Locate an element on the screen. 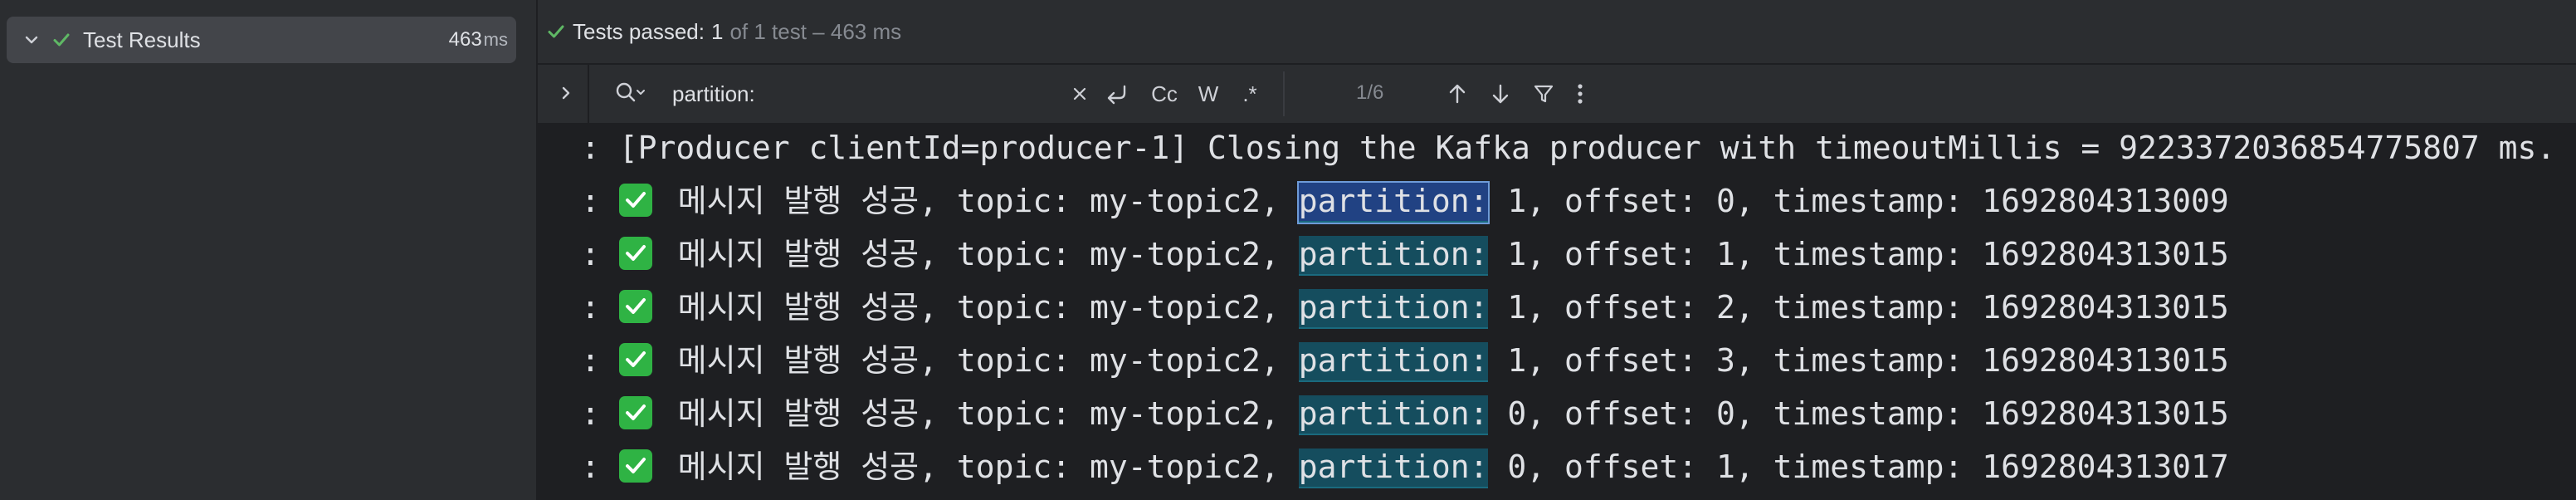  tests-summary-text: of 1 test – 463 ms is located at coordinates (816, 31).